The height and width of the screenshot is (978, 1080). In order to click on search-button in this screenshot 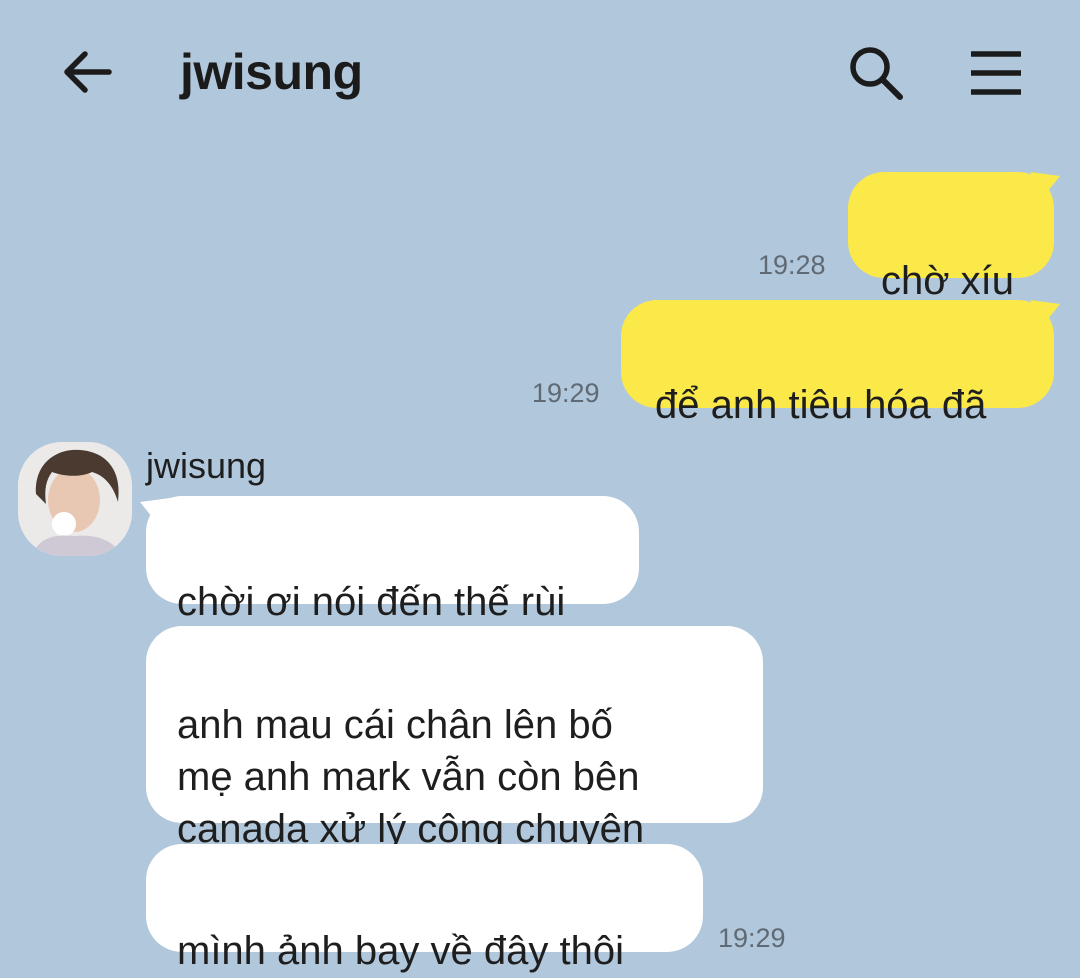, I will do `click(876, 73)`.